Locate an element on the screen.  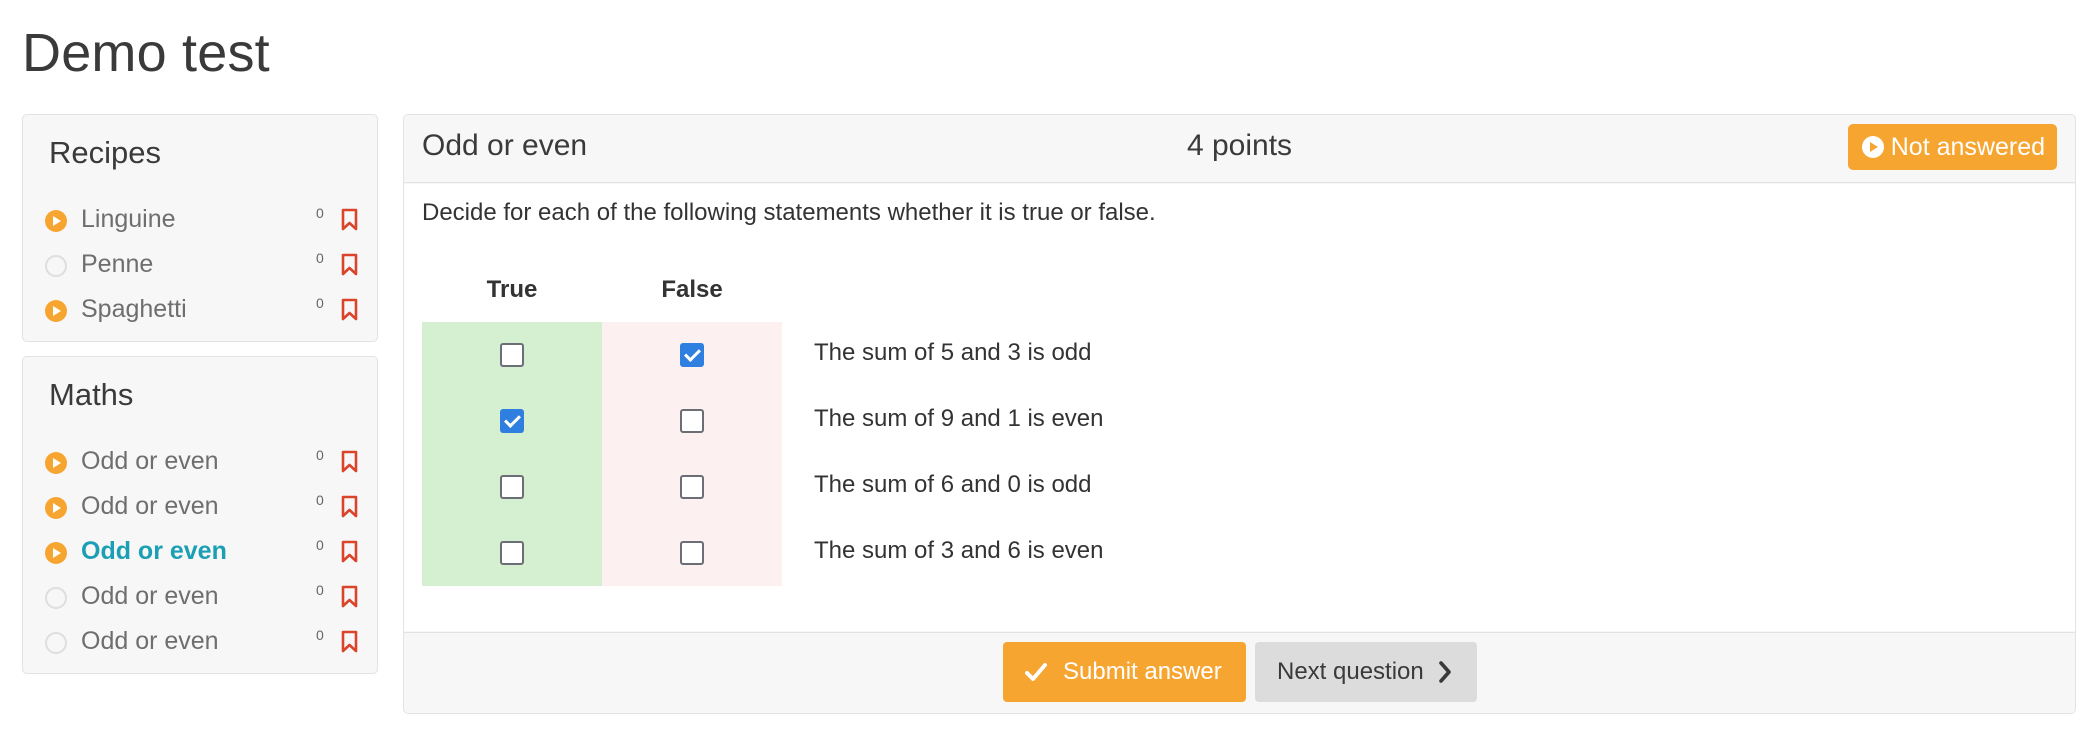
chevron-right-icon is located at coordinates (1444, 672).